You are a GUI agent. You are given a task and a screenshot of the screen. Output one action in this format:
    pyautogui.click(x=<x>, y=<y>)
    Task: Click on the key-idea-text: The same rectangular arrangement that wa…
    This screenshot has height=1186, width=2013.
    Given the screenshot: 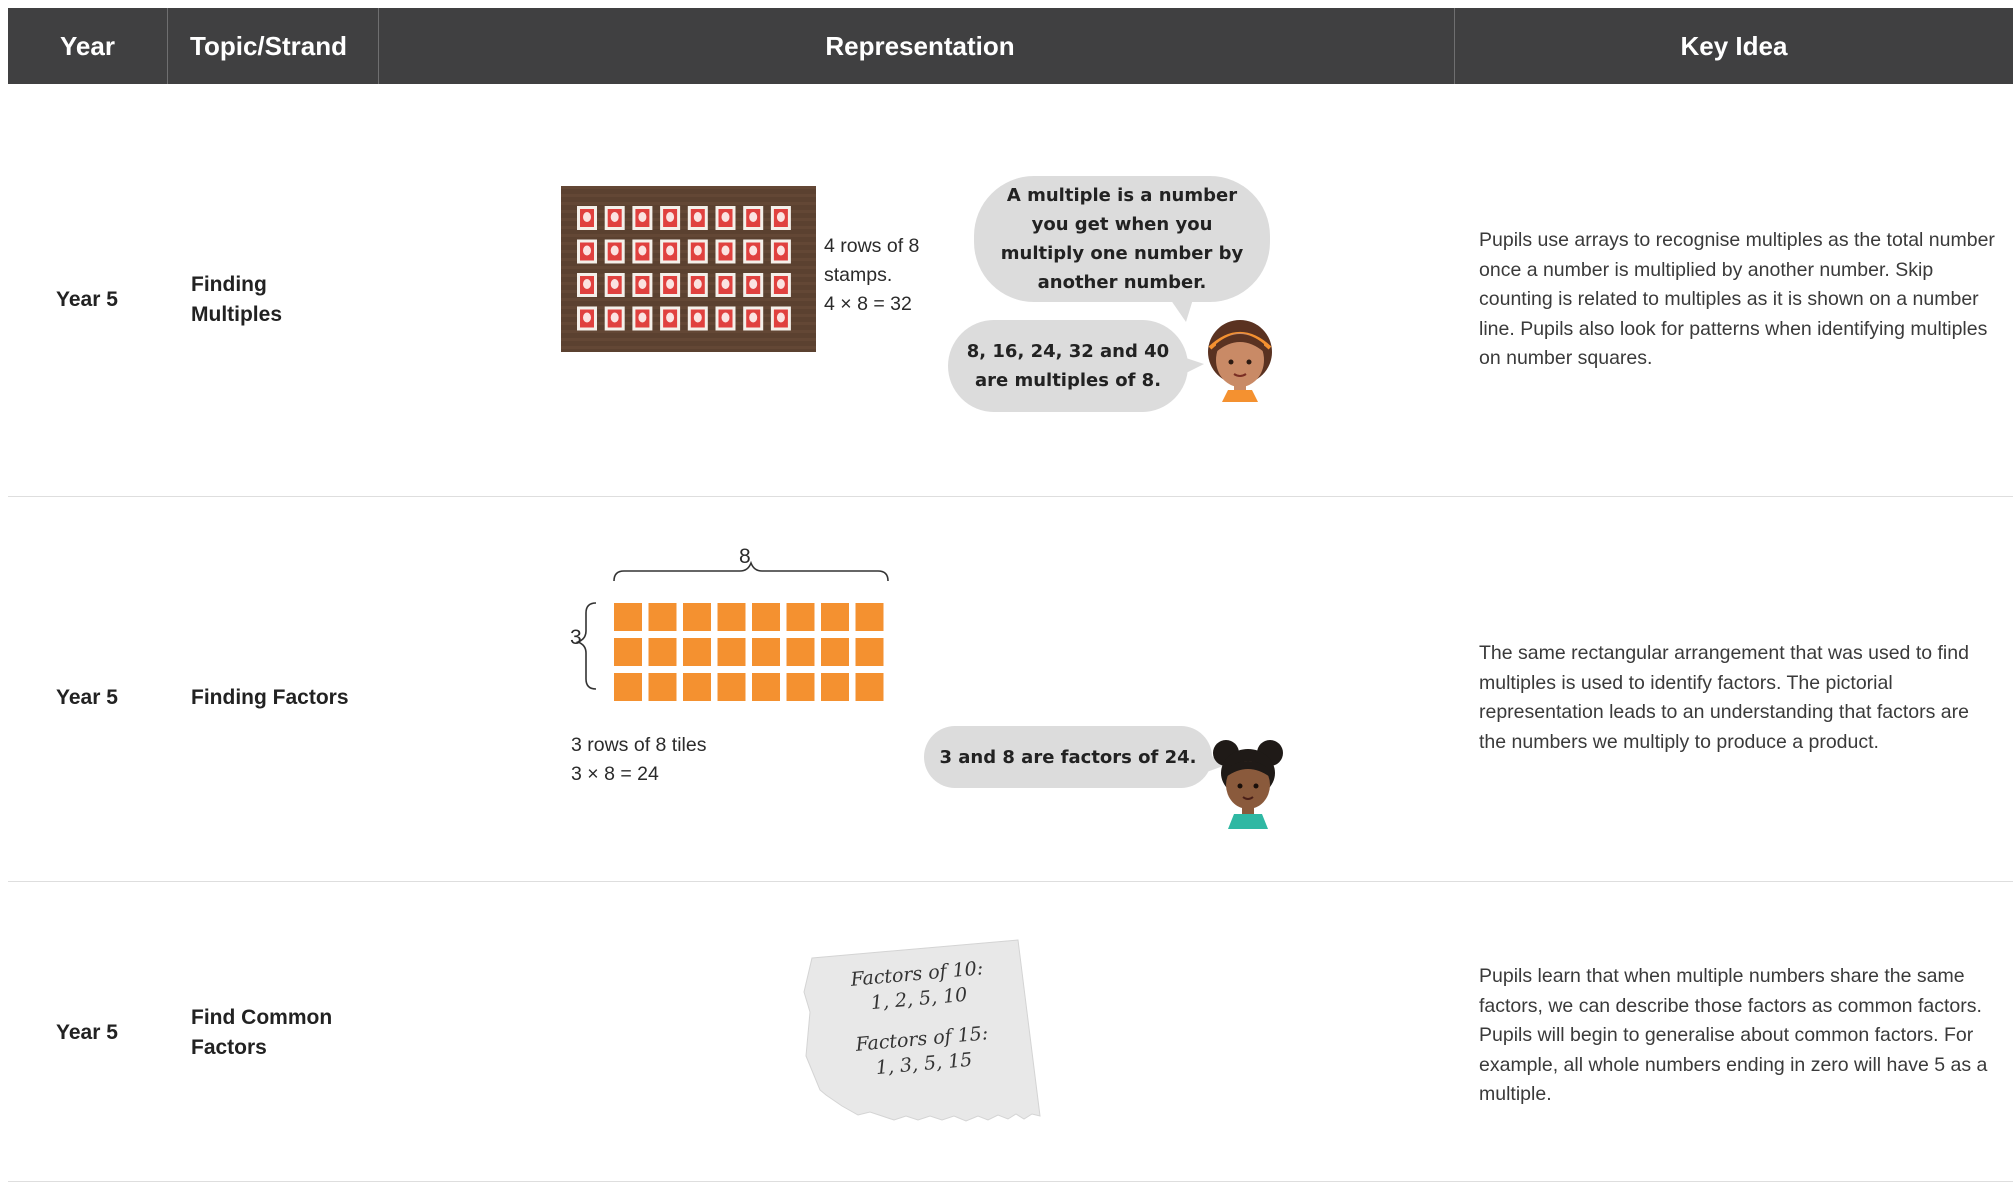 What is the action you would take?
    pyautogui.click(x=1724, y=697)
    